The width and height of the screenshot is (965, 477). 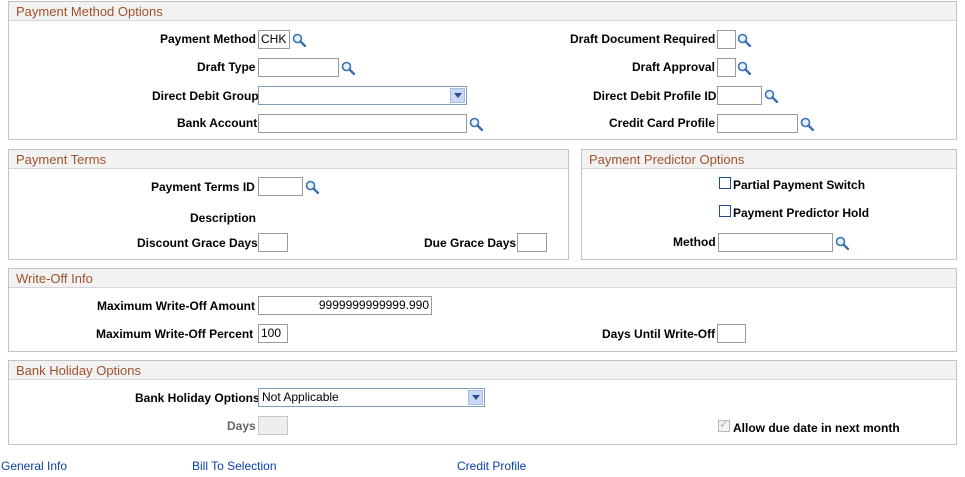 What do you see at coordinates (673, 67) in the screenshot?
I see `draft-approval-label: Draft Approval` at bounding box center [673, 67].